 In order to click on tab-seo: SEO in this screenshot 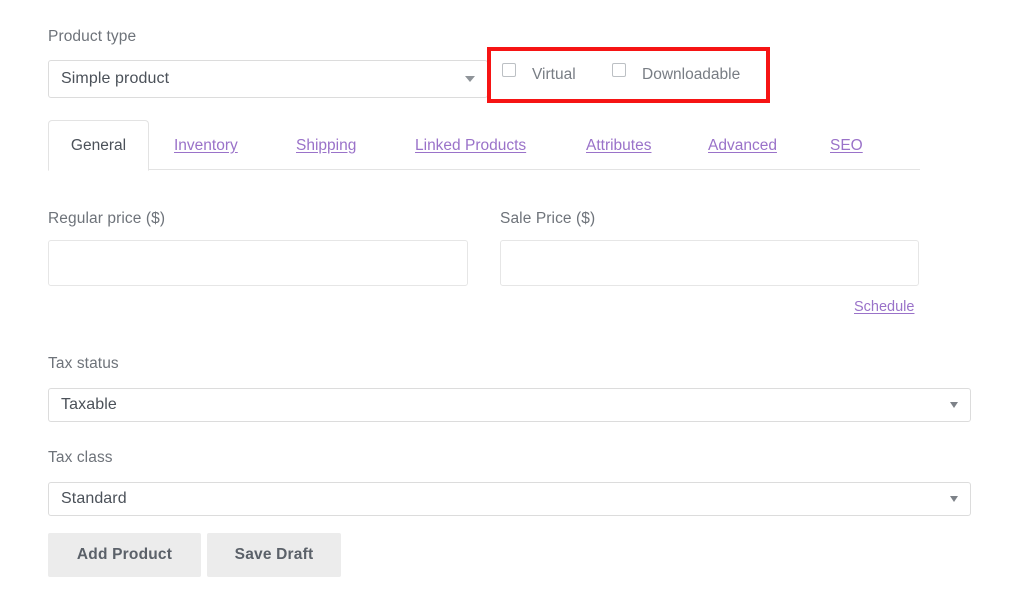, I will do `click(846, 145)`.